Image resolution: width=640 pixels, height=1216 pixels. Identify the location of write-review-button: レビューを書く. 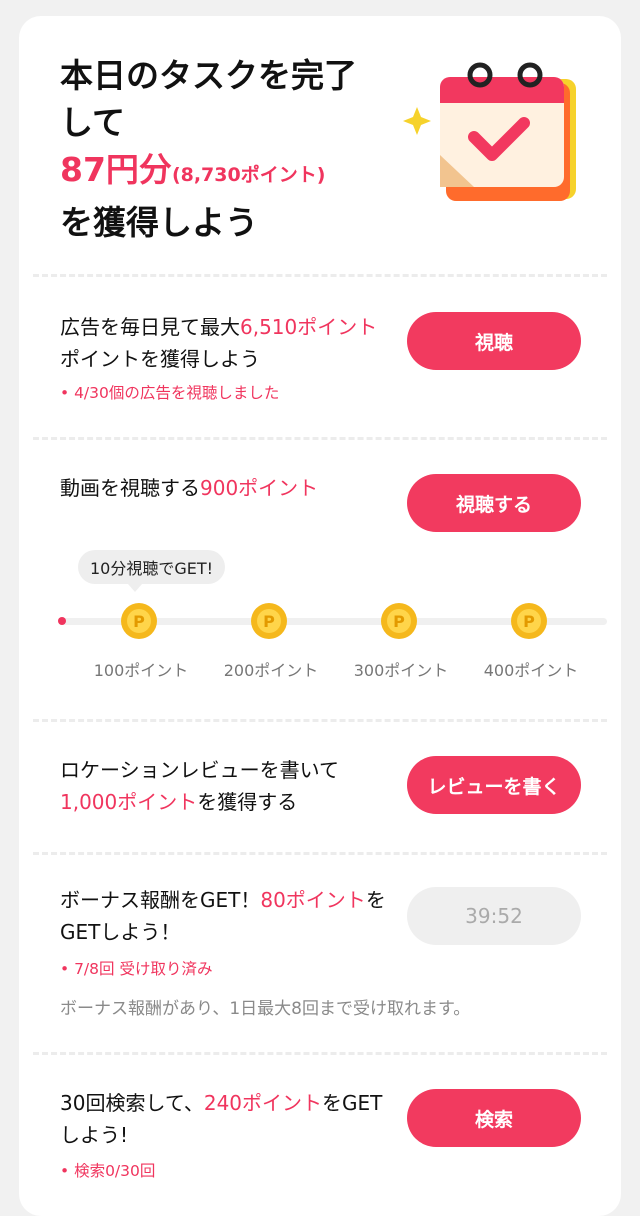
(494, 785).